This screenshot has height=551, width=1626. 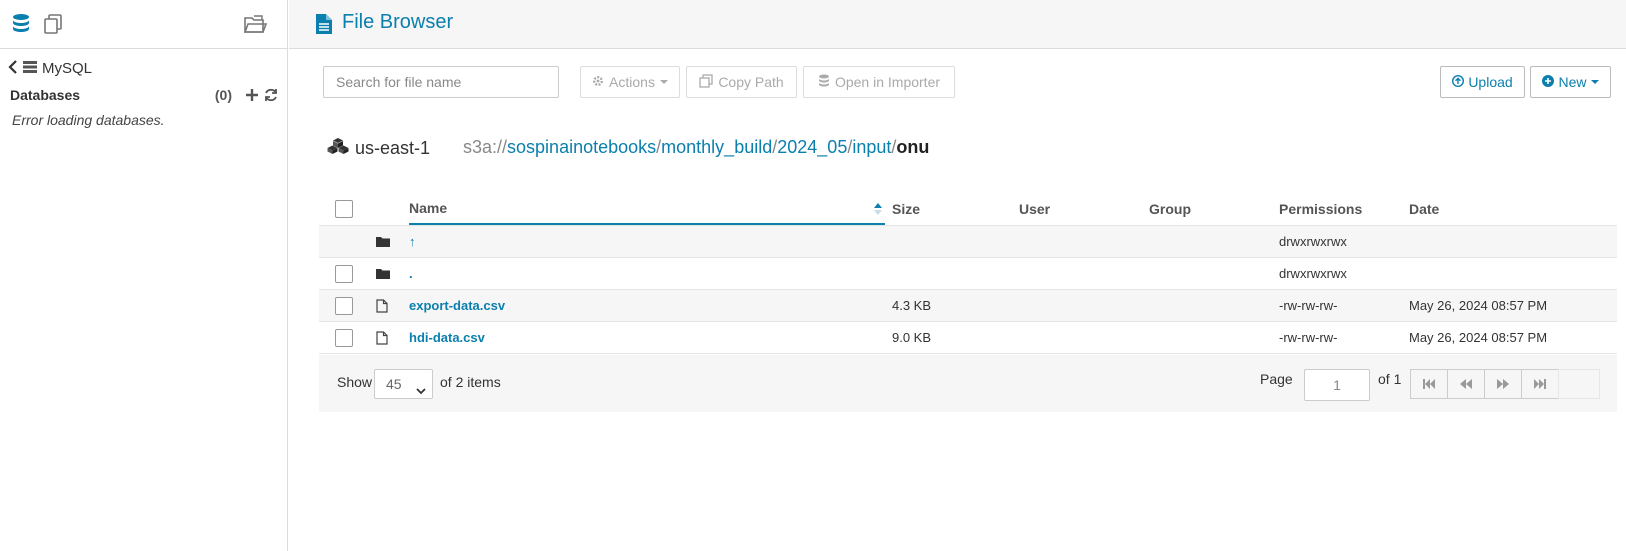 I want to click on breadcrumb-current: onu, so click(x=913, y=147).